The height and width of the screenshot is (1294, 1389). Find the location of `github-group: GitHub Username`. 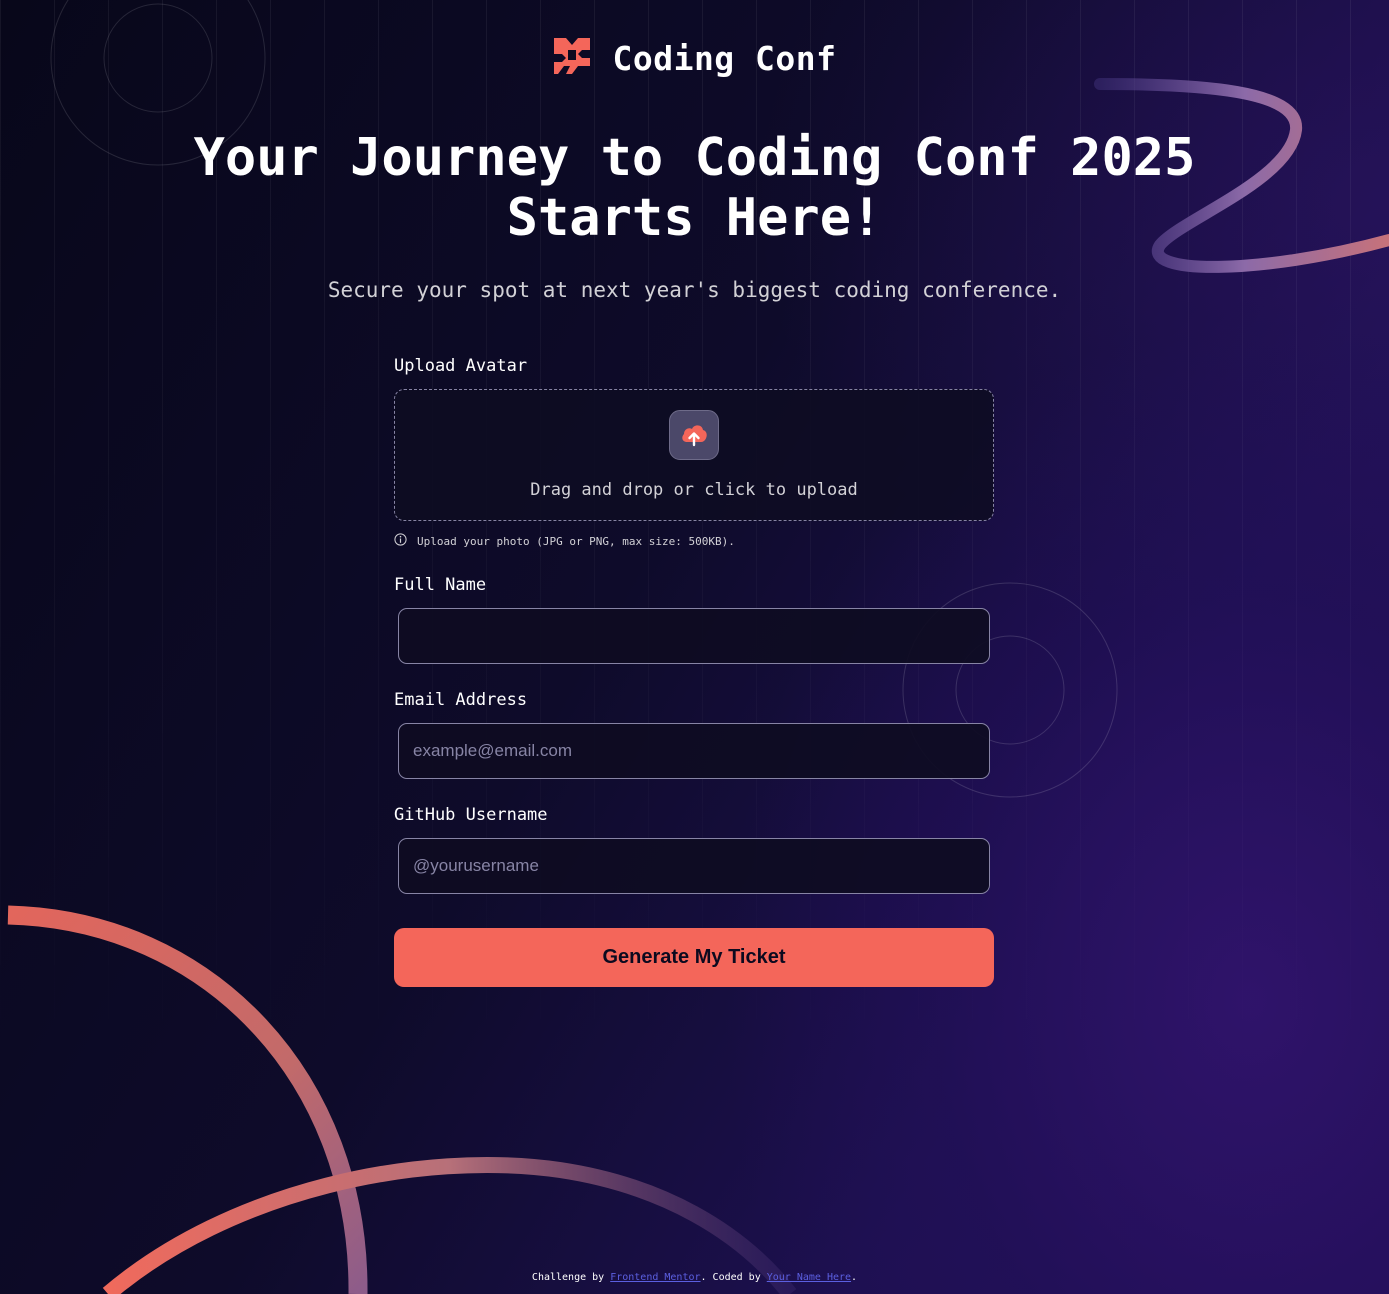

github-group: GitHub Username is located at coordinates (694, 849).